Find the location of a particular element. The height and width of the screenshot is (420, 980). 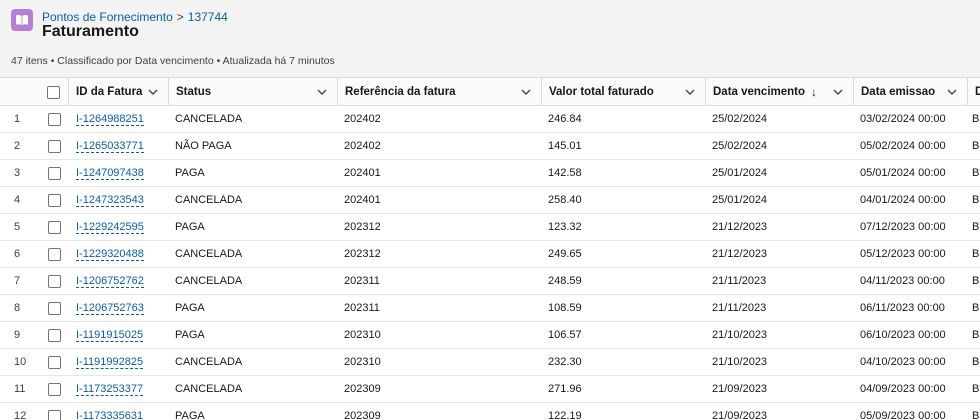

invoice-id-link: I-1247323543 is located at coordinates (110, 200).